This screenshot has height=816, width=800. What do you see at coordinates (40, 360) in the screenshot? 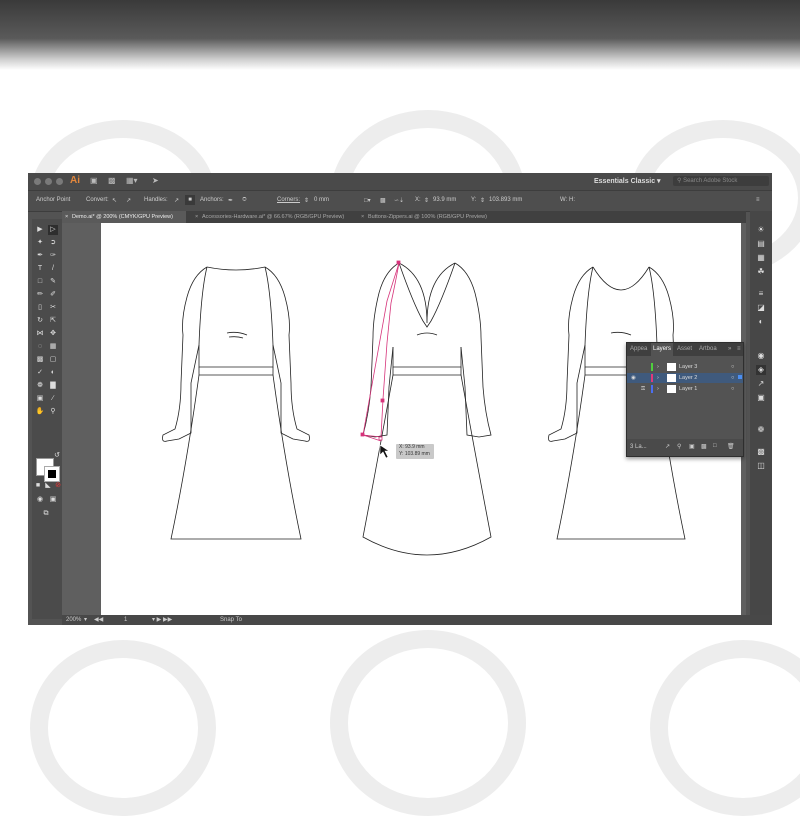
I see `mesh-tool-icon: ▩` at bounding box center [40, 360].